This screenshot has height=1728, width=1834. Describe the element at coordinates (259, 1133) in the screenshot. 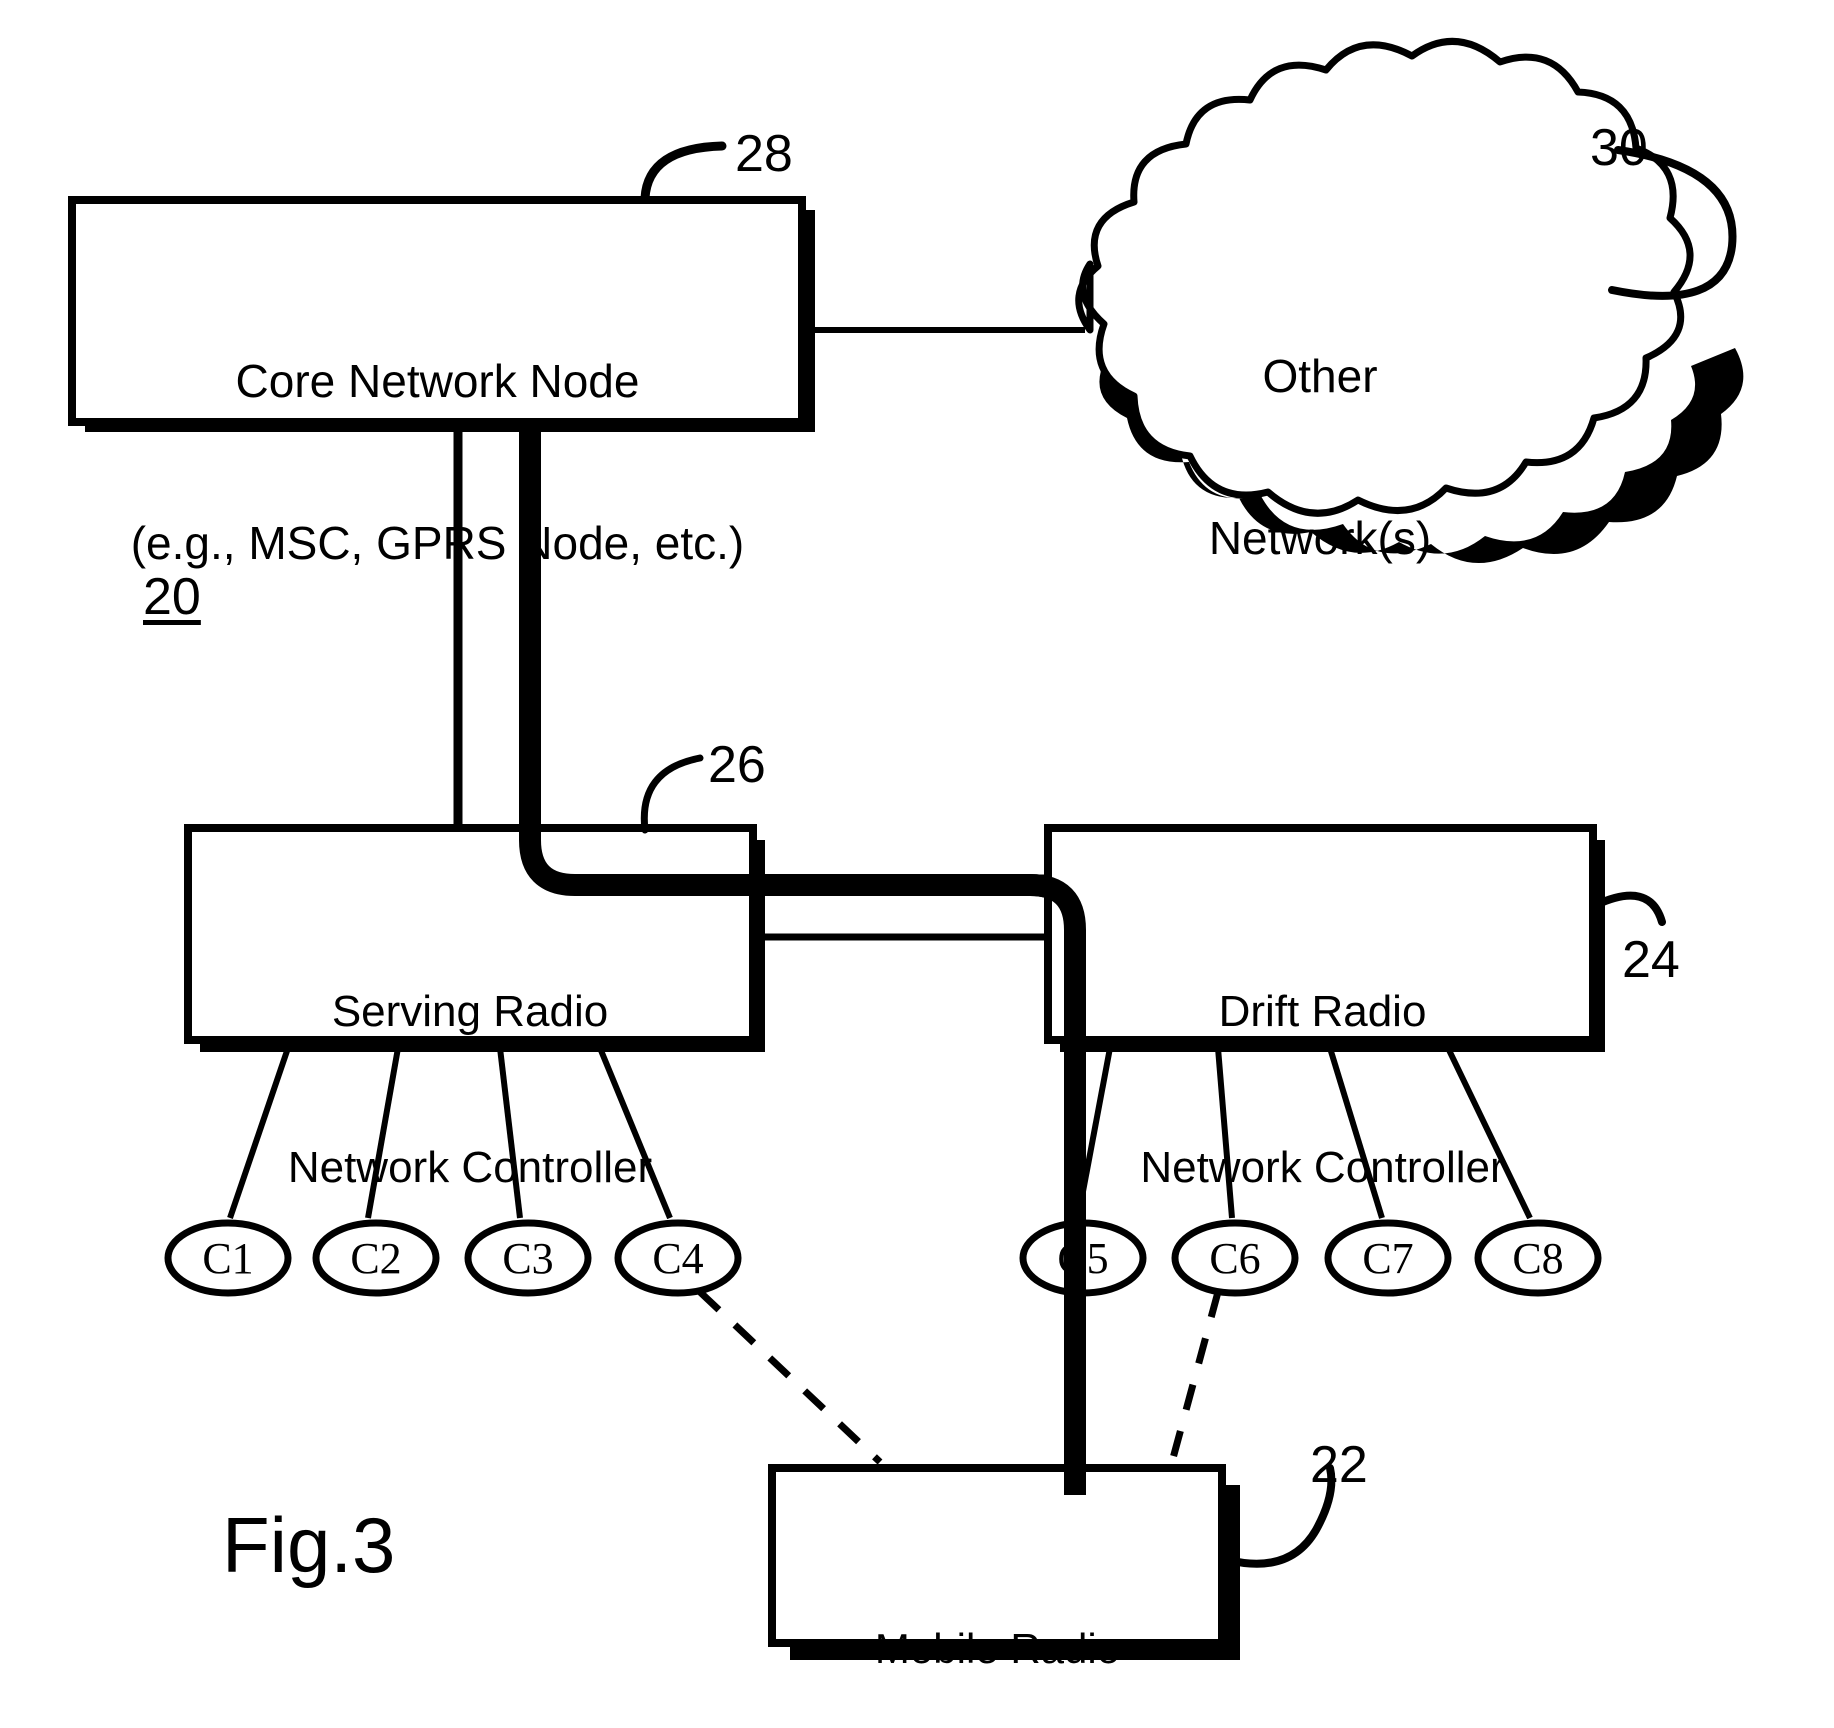

I see `cell-stem-c1` at that location.